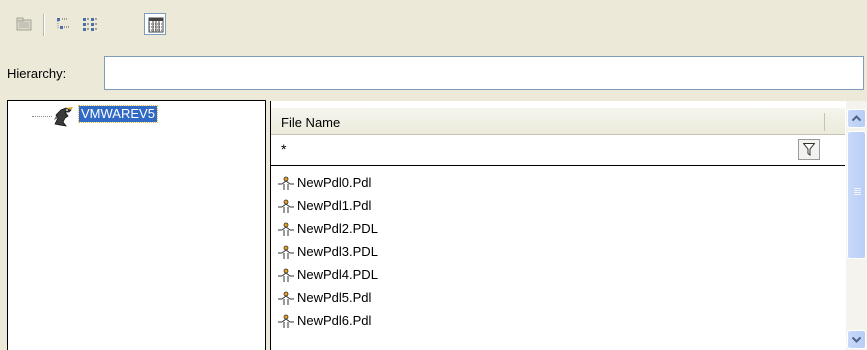  I want to click on tree-view-icon, so click(63, 23).